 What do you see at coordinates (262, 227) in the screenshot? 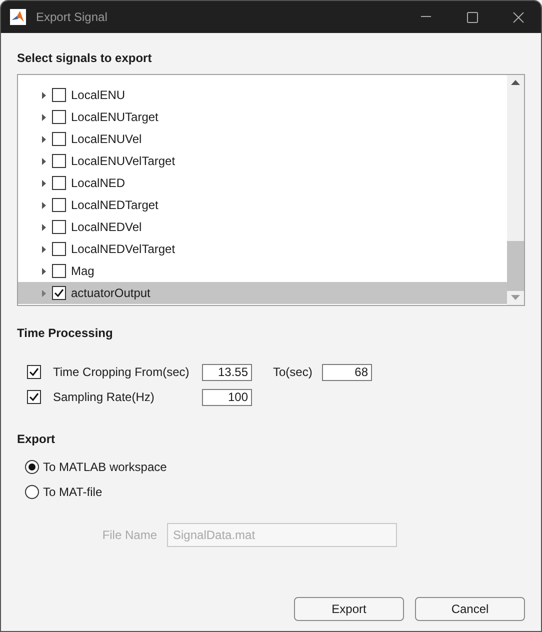
I see `tree-row: LocalNEDVel` at bounding box center [262, 227].